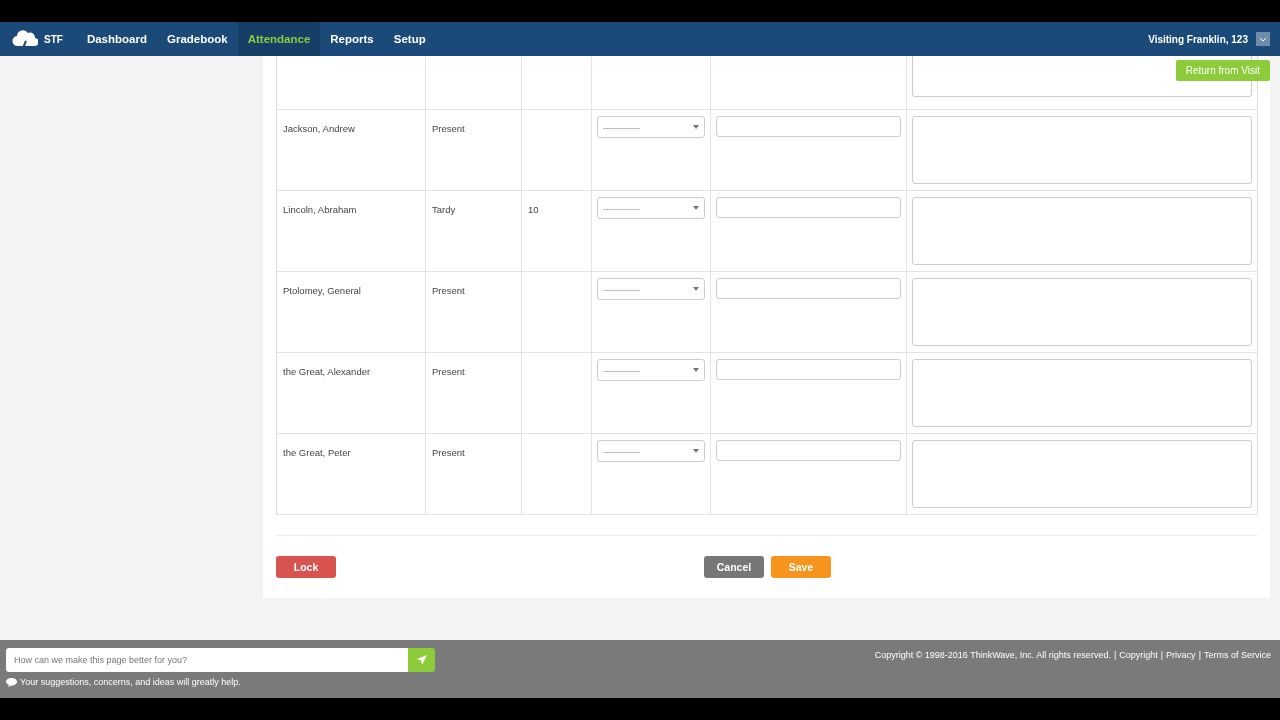  What do you see at coordinates (322, 290) in the screenshot?
I see `student-name: Ptolomey, General` at bounding box center [322, 290].